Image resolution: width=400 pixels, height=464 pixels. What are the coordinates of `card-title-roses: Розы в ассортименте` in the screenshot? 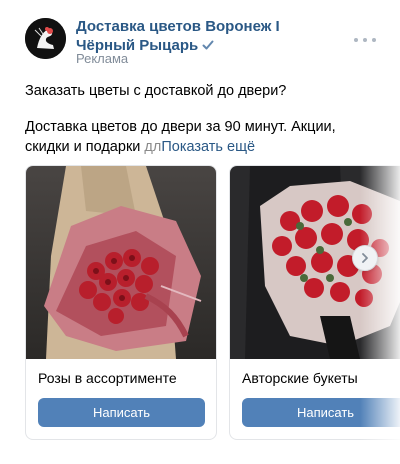 It's located at (107, 378).